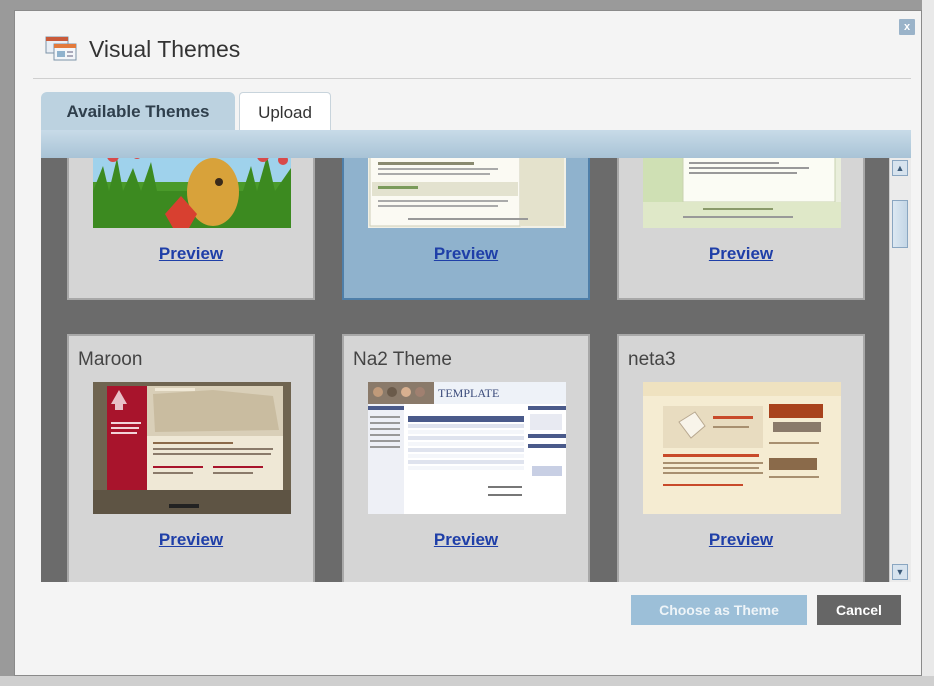 This screenshot has width=934, height=686. I want to click on theme-card: neta3 Preview, so click(741, 458).